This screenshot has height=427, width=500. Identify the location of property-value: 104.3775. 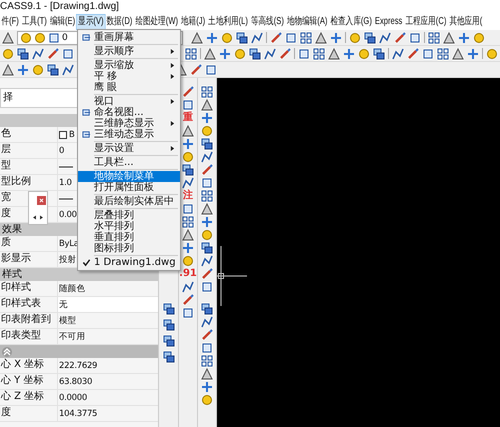
(78, 413).